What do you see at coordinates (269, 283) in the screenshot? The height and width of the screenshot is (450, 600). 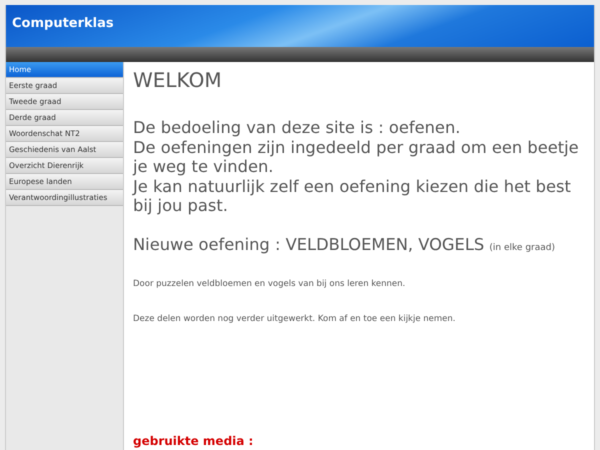 I see `body-text: Door puzzelen veldbloemen en vogels van bij ons leren kennen.` at bounding box center [269, 283].